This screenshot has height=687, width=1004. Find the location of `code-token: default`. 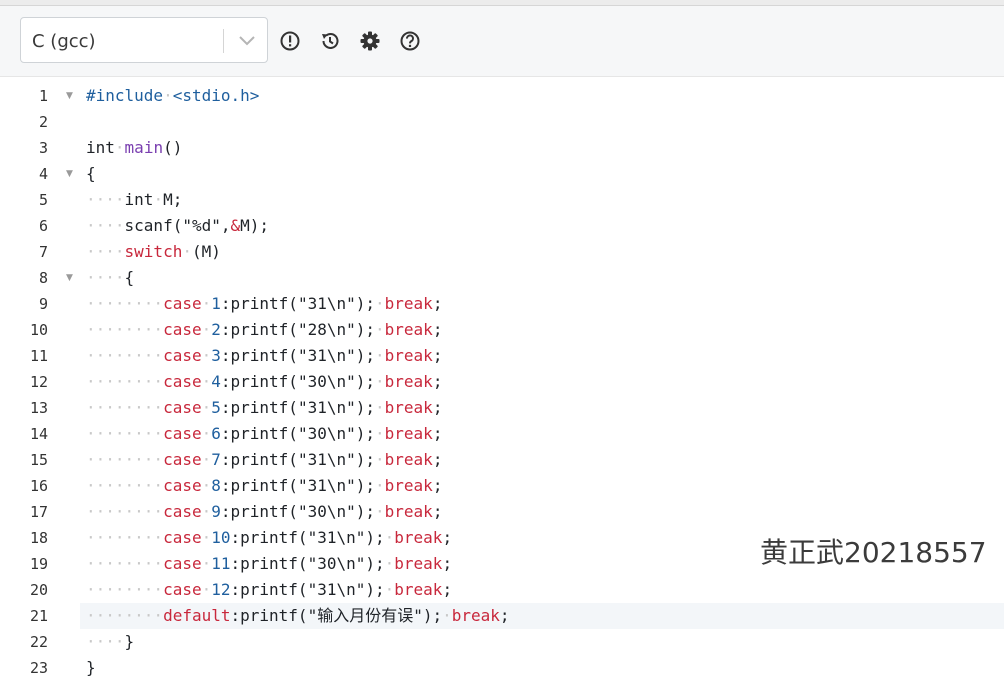

code-token: default is located at coordinates (197, 615).